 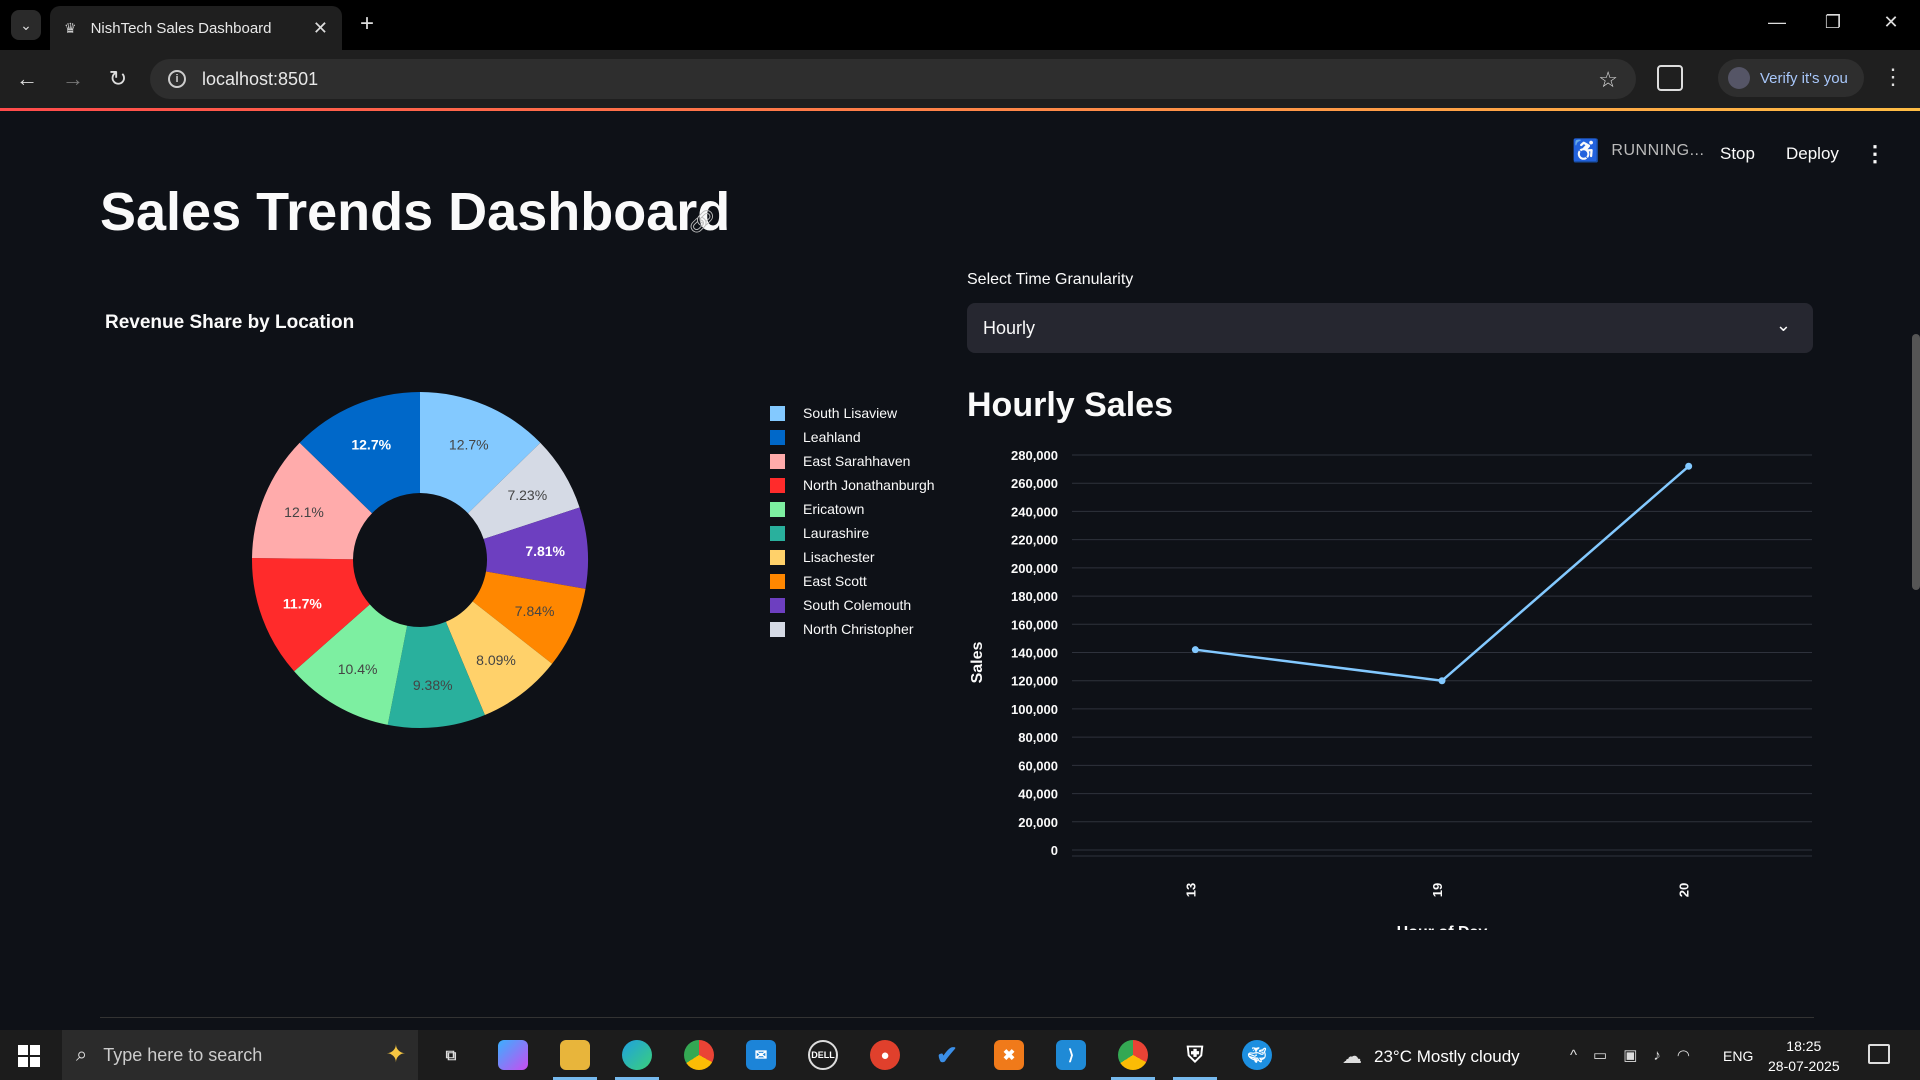 I want to click on edge-icon, so click(x=637, y=1055).